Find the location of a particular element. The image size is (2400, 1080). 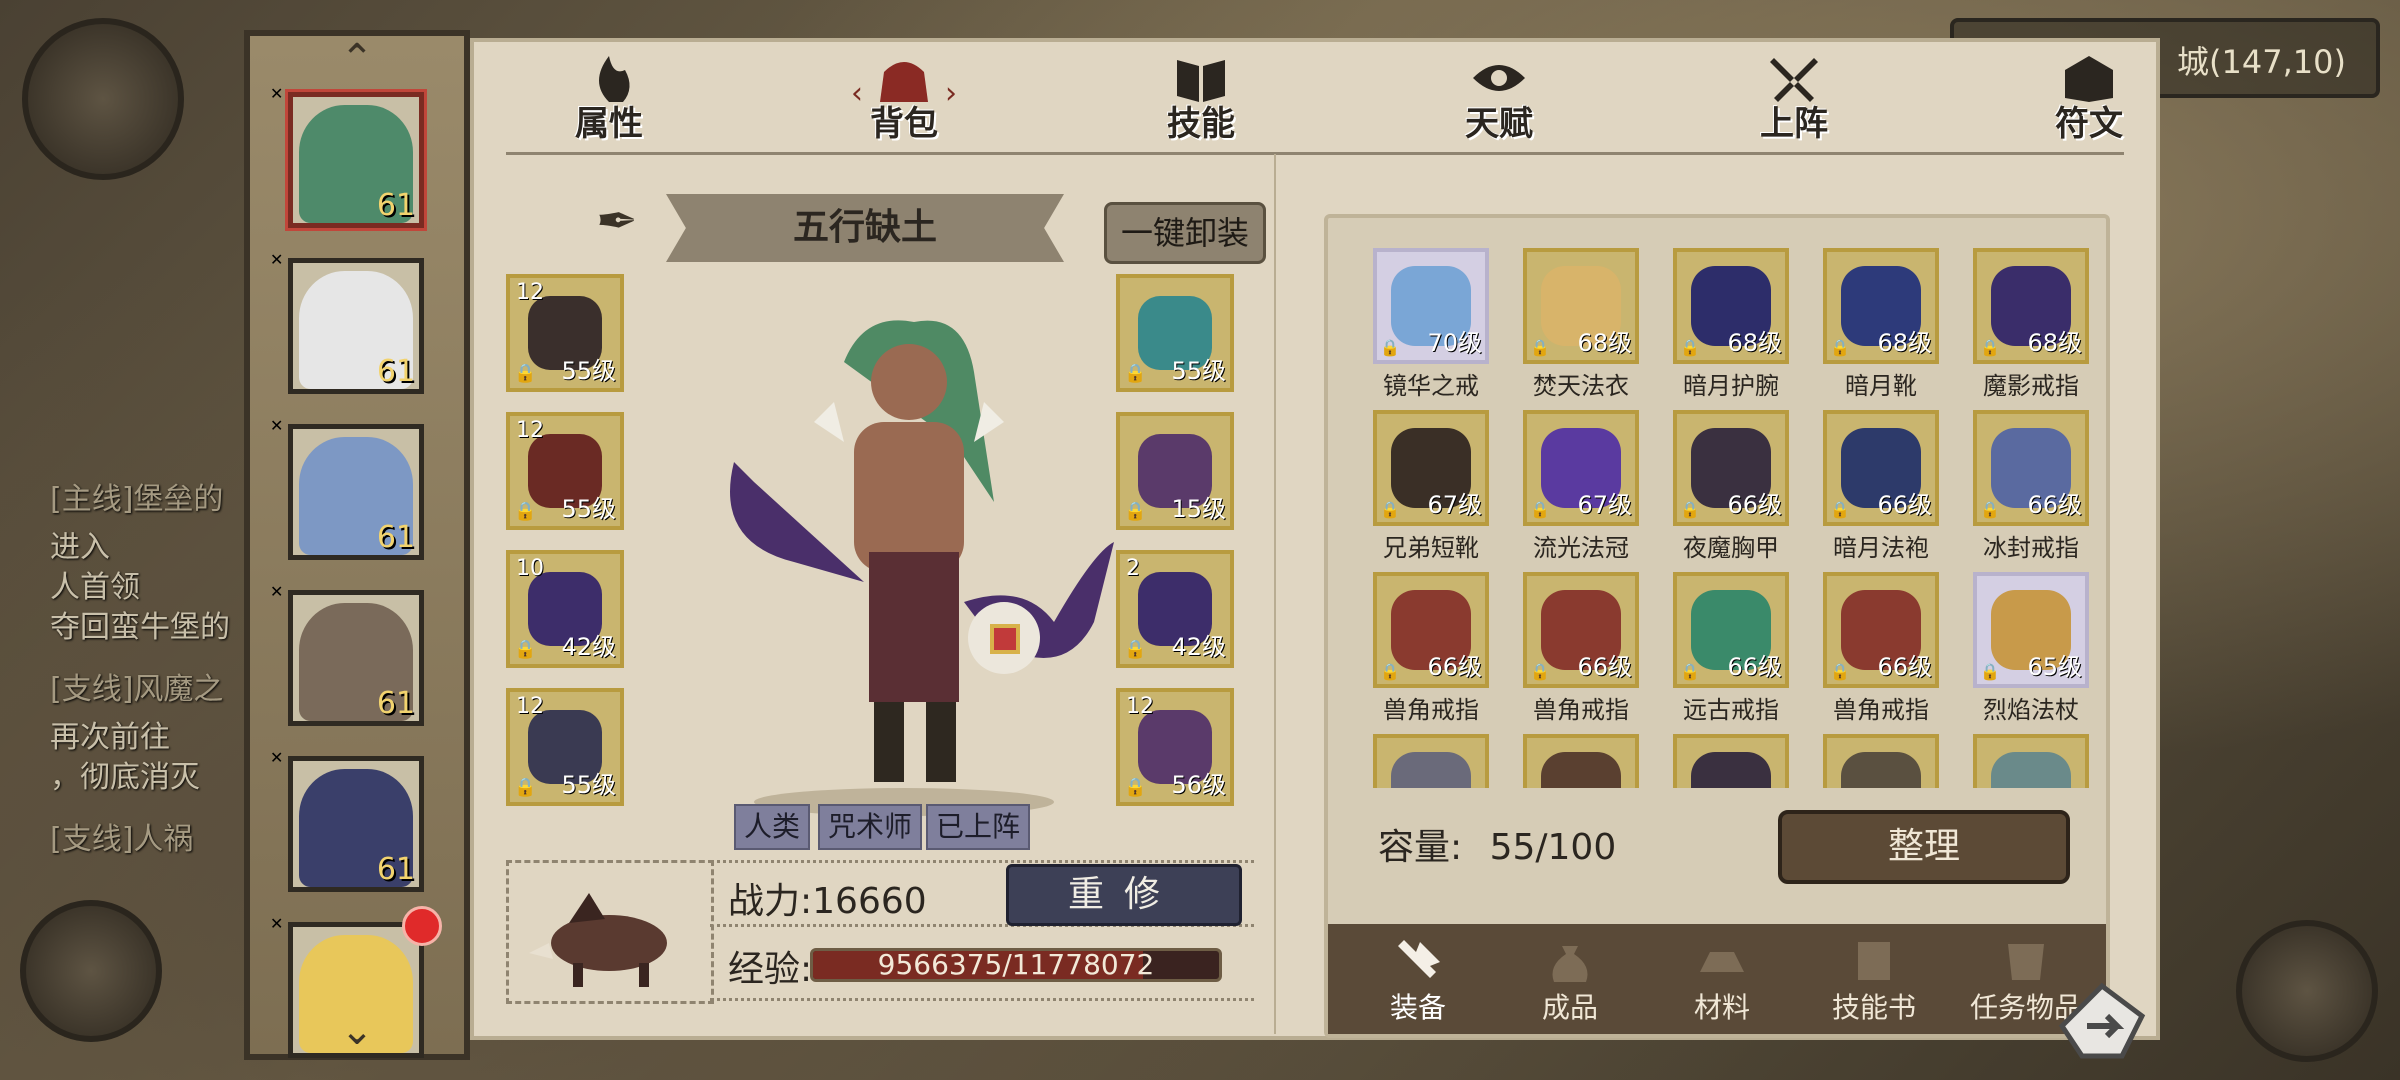

stats-divider-bottom is located at coordinates (982, 999).